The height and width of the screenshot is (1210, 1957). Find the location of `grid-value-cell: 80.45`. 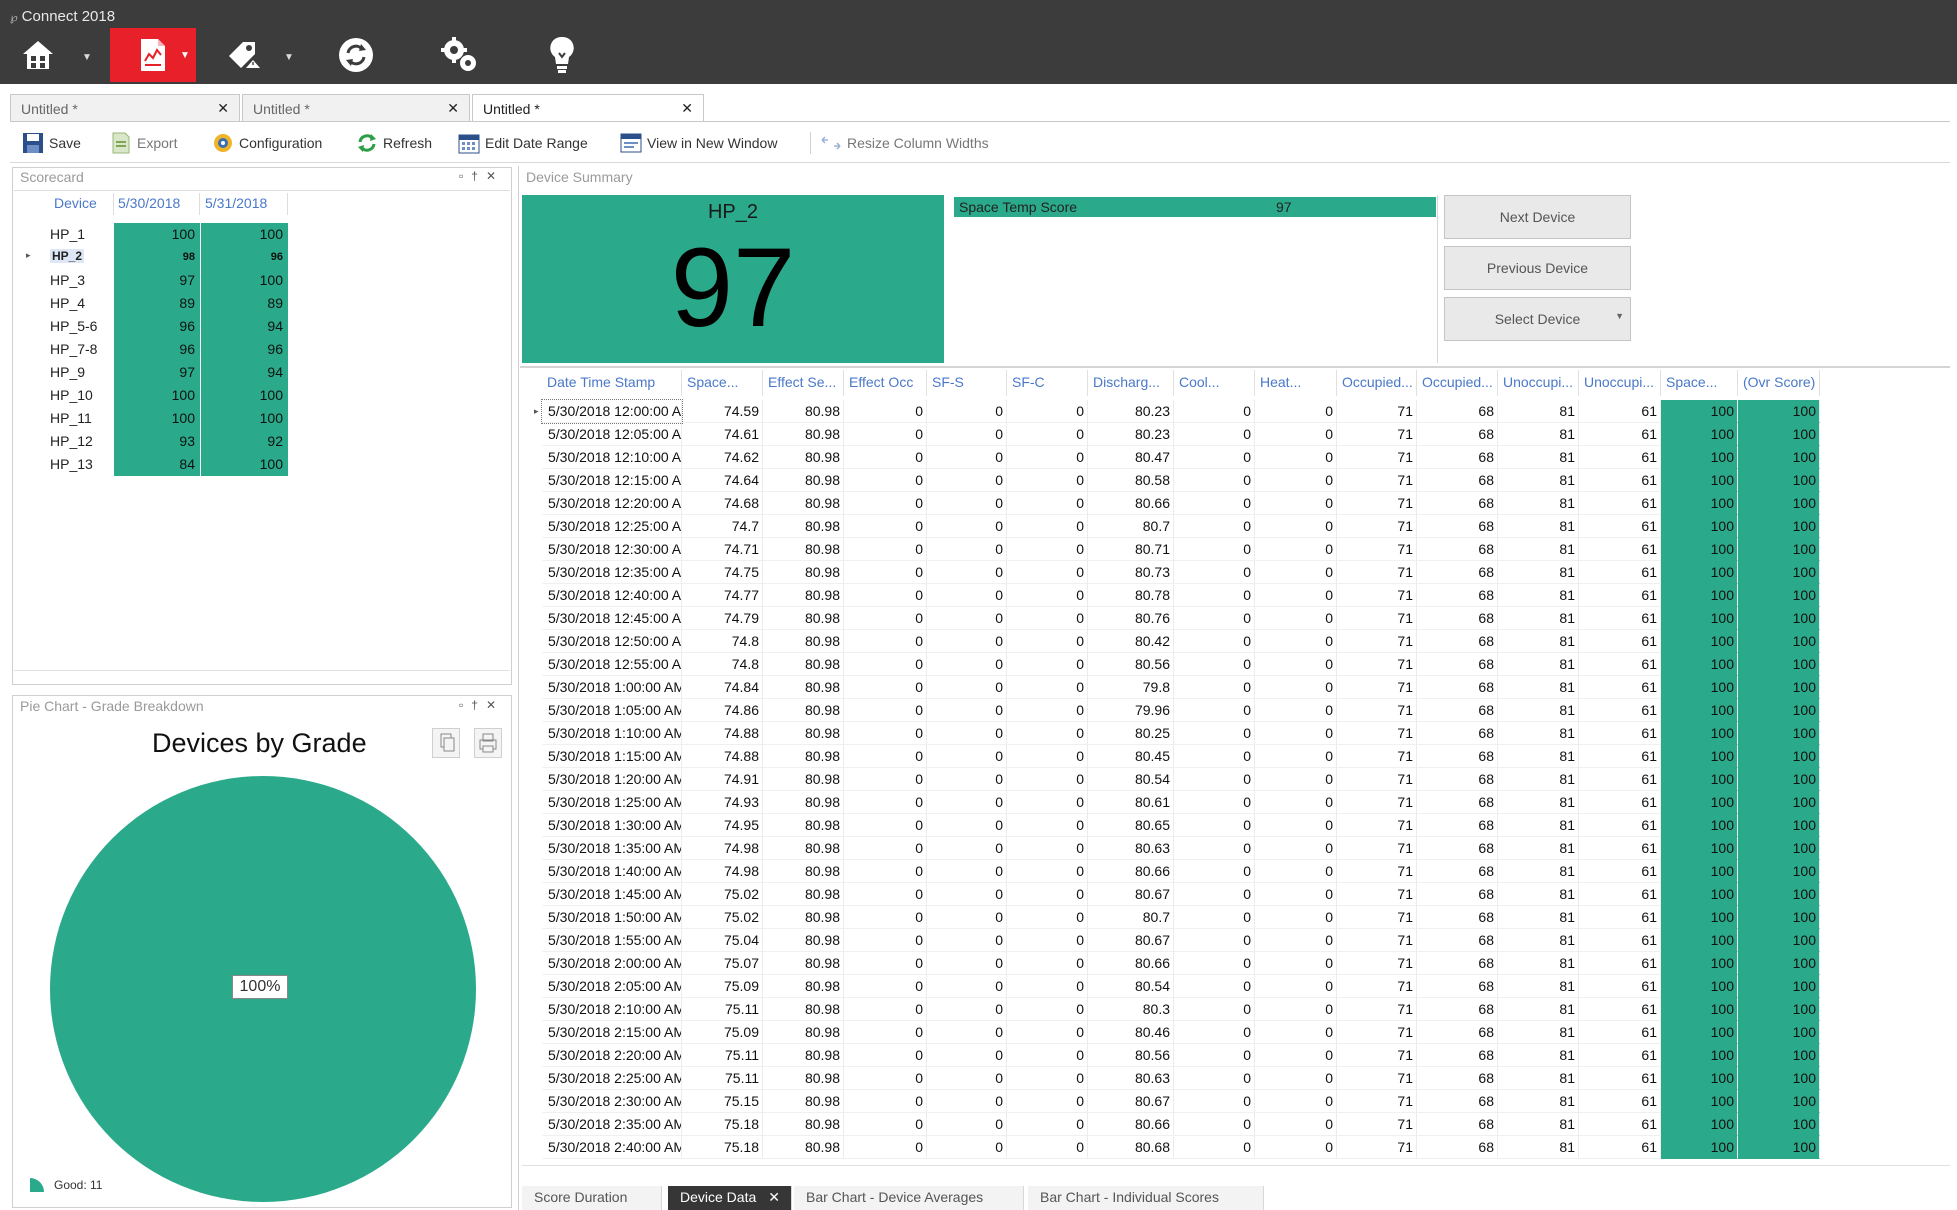

grid-value-cell: 80.45 is located at coordinates (1131, 756).